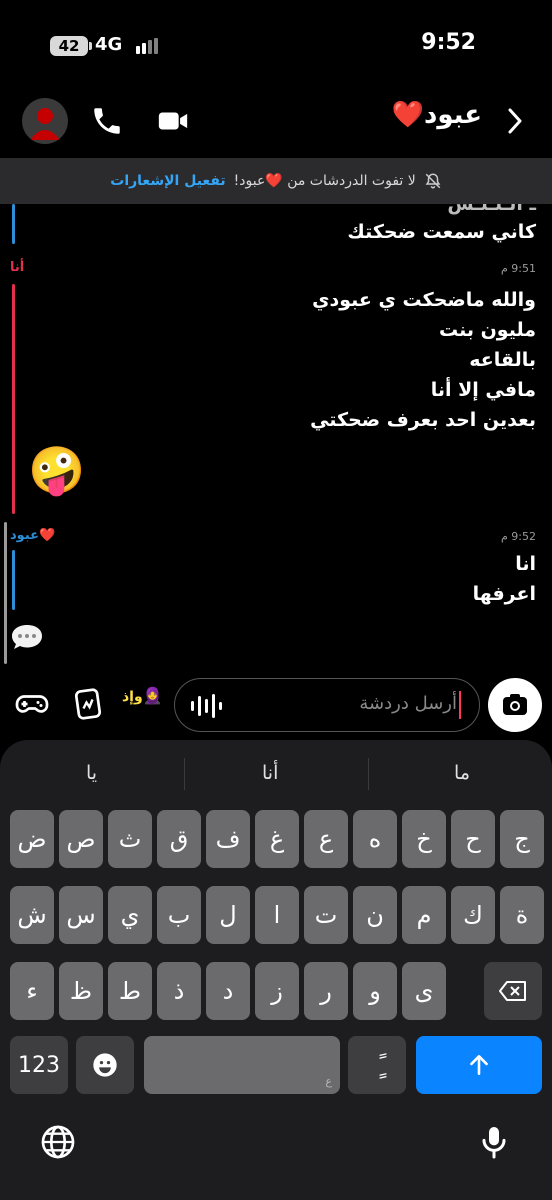  What do you see at coordinates (424, 300) in the screenshot?
I see `message-line: والله ماضحكت ي عبودي` at bounding box center [424, 300].